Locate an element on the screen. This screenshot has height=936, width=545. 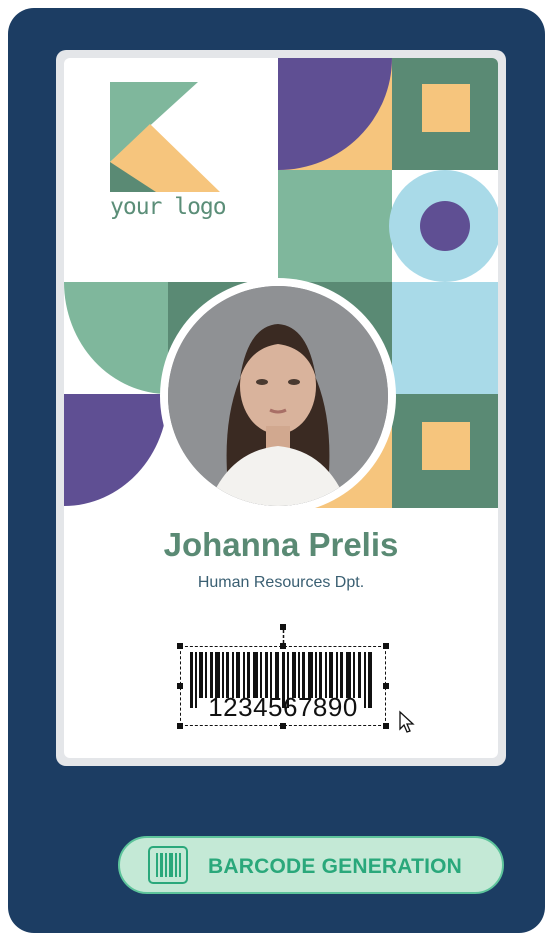
barcode-number: 1234567890 is located at coordinates (283, 707).